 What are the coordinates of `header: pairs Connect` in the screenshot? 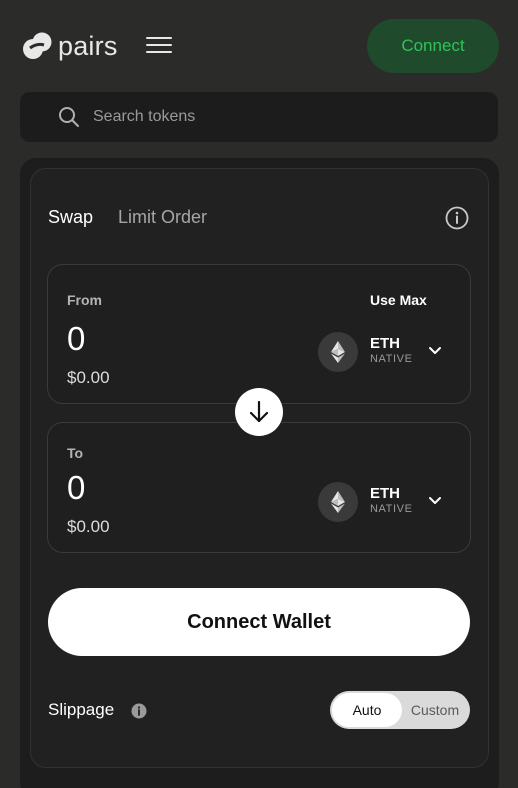 It's located at (259, 46).